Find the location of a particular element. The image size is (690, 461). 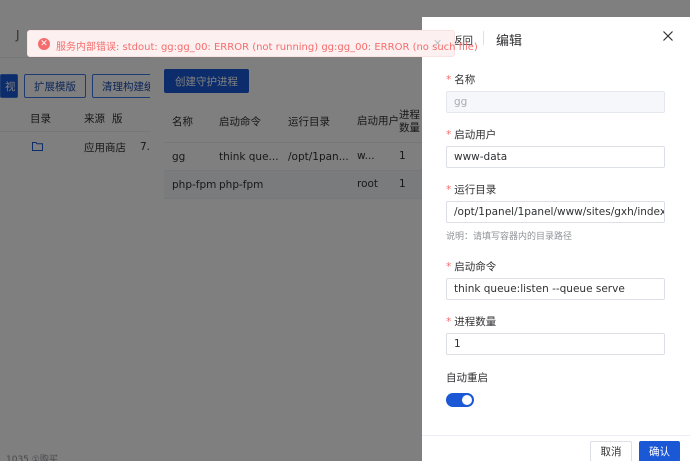

name-label: * 名称 is located at coordinates (461, 80).